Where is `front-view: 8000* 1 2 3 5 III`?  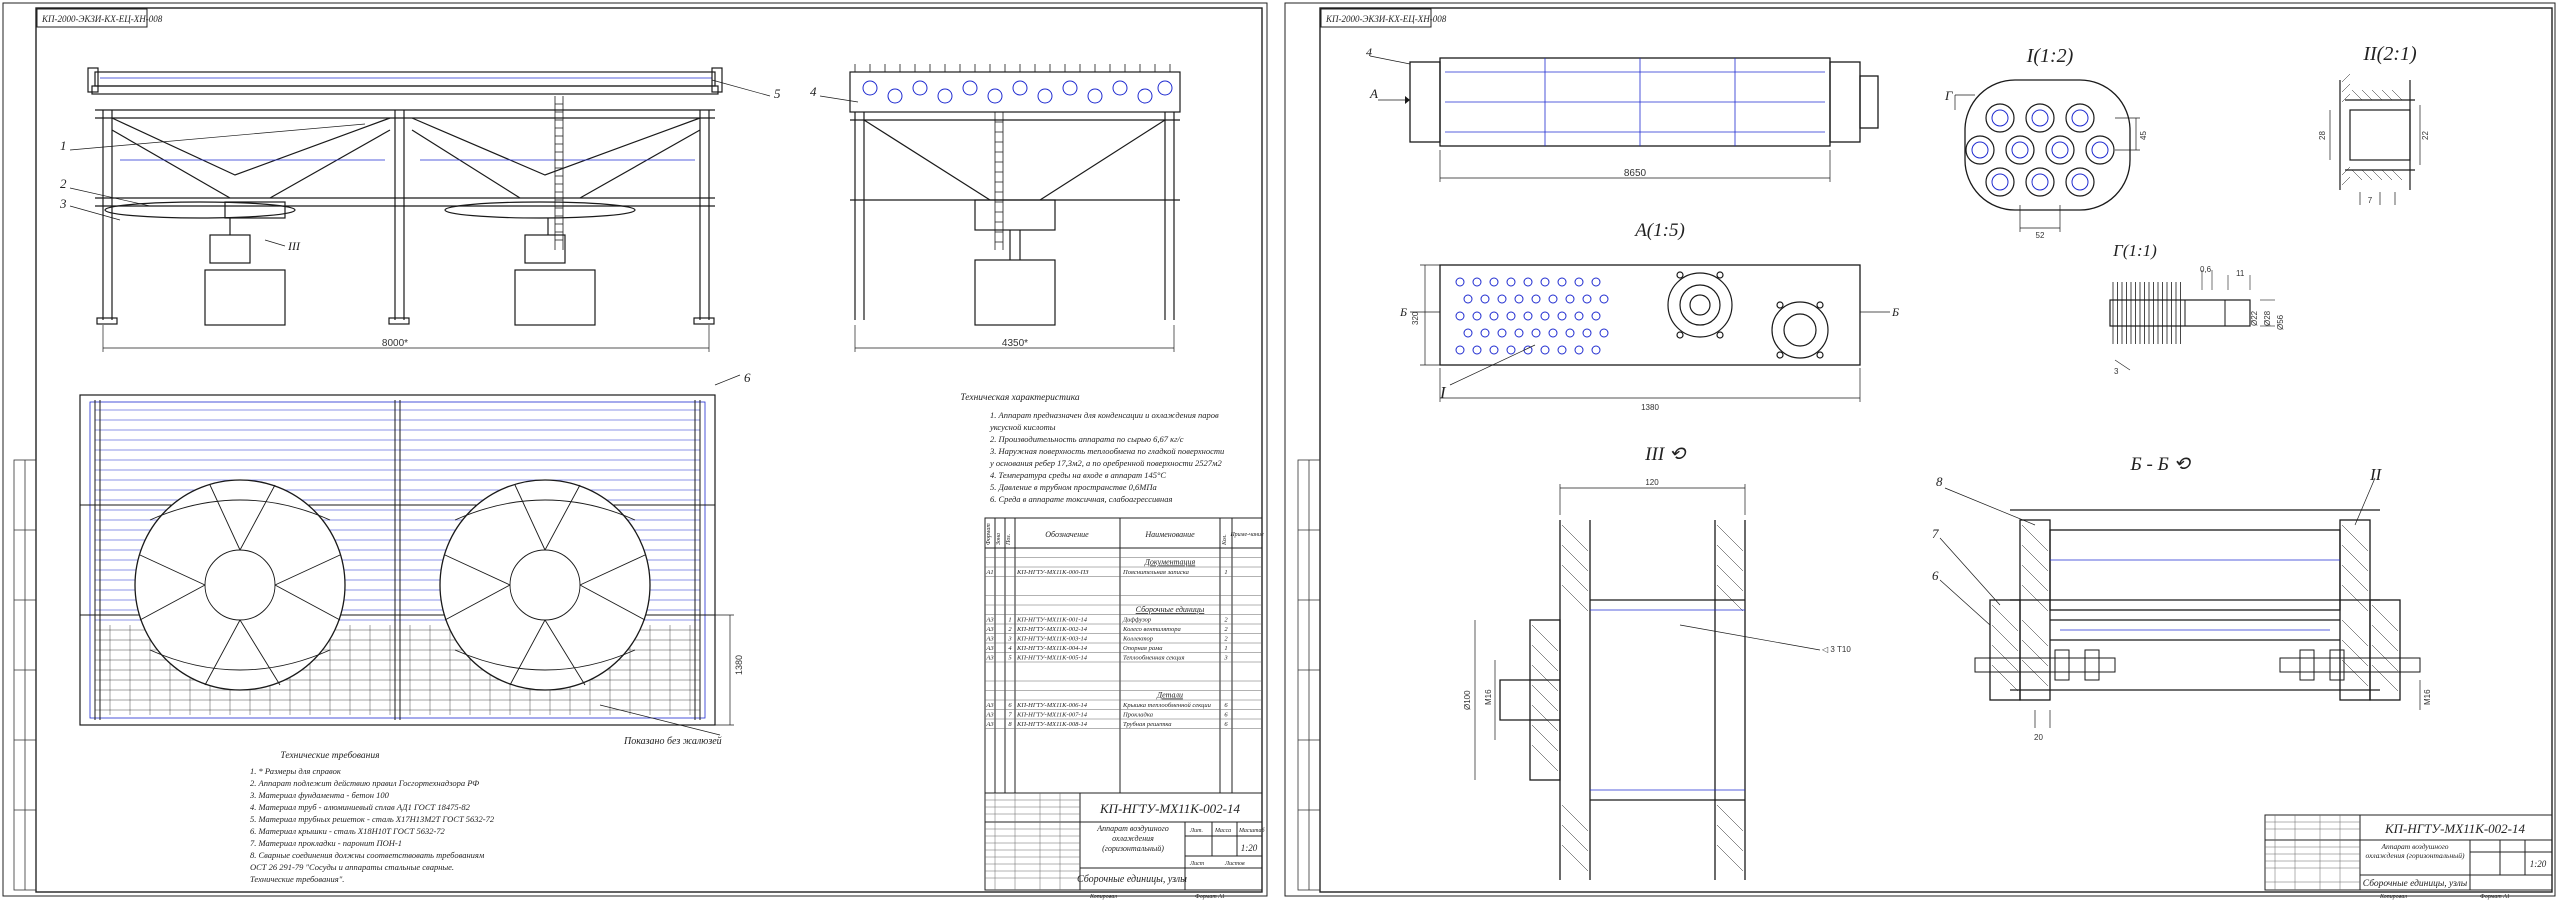 front-view: 8000* 1 2 3 5 III is located at coordinates (420, 209).